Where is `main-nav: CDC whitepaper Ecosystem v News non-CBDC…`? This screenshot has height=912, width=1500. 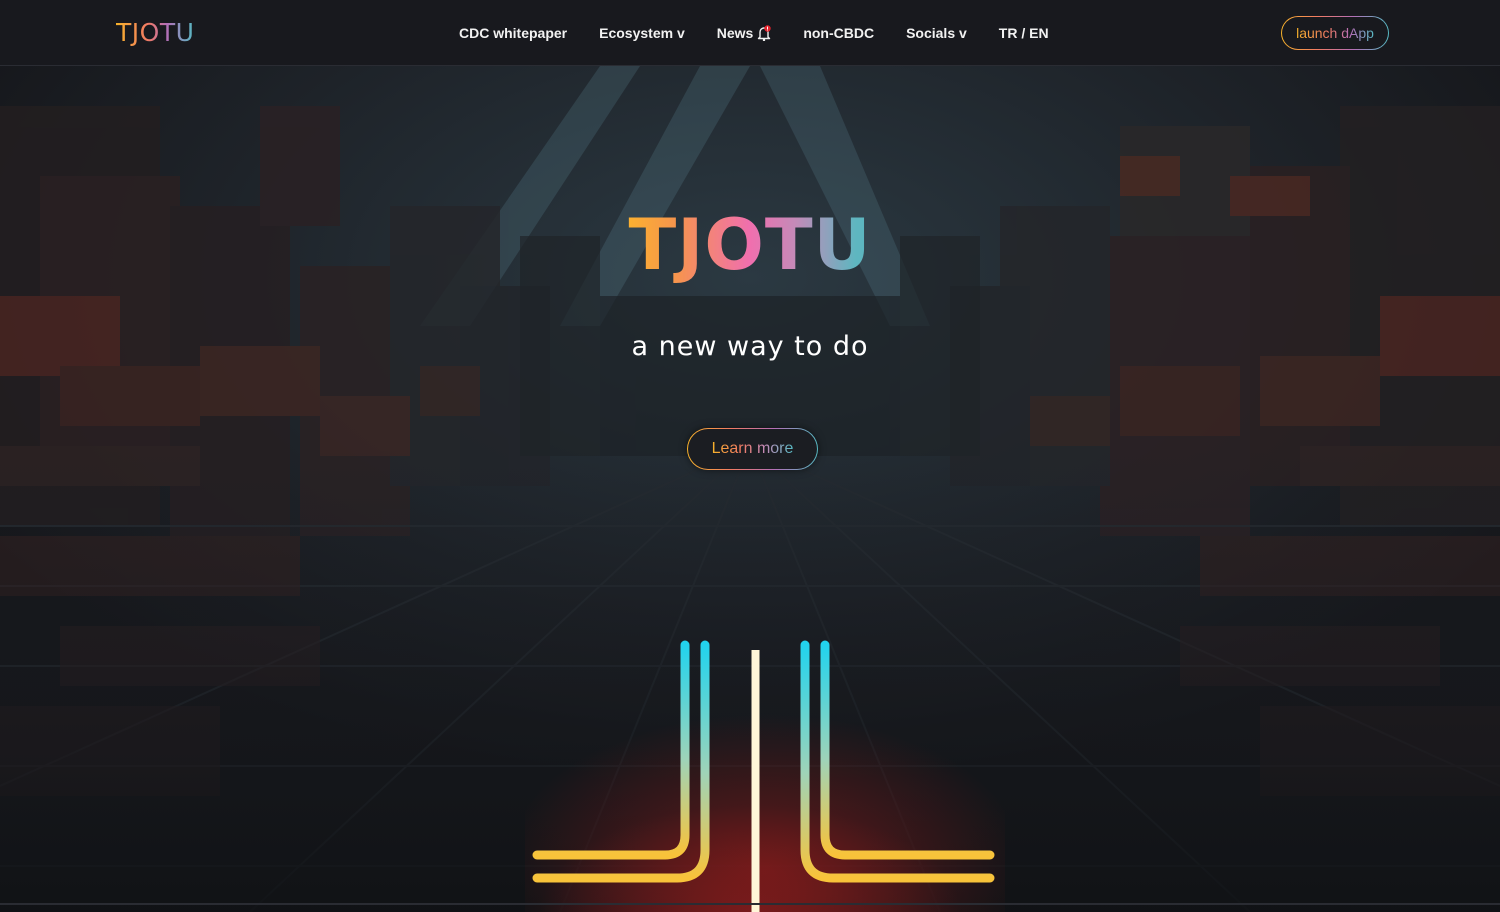
main-nav: CDC whitepaper Ecosystem v News non-CBDC… is located at coordinates (754, 33).